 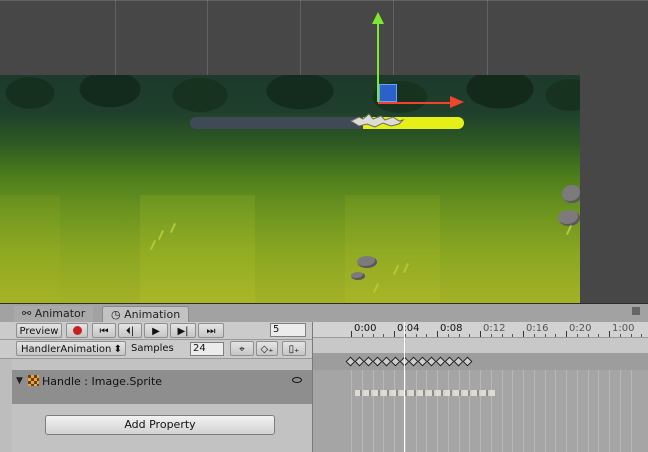 I want to click on property-label: Handle : Image.Sprite, so click(x=102, y=381).